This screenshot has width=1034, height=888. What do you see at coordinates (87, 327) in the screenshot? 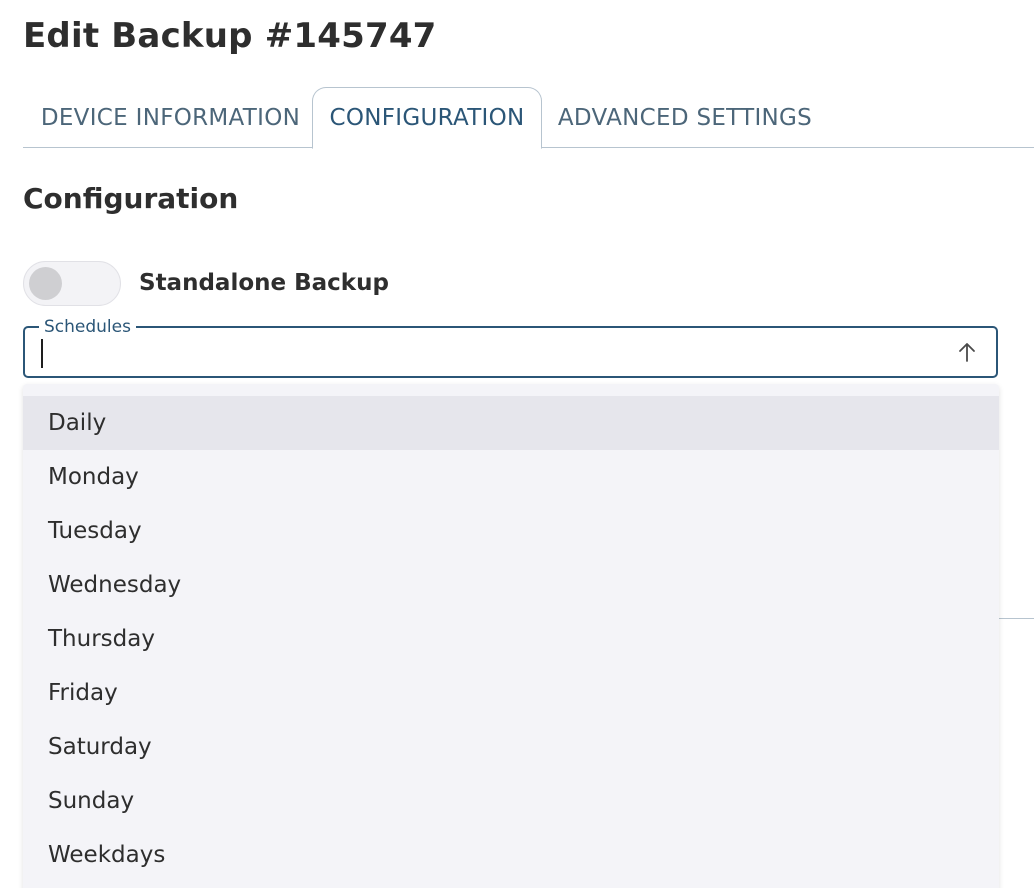
I see `schedules-label: Schedules` at bounding box center [87, 327].